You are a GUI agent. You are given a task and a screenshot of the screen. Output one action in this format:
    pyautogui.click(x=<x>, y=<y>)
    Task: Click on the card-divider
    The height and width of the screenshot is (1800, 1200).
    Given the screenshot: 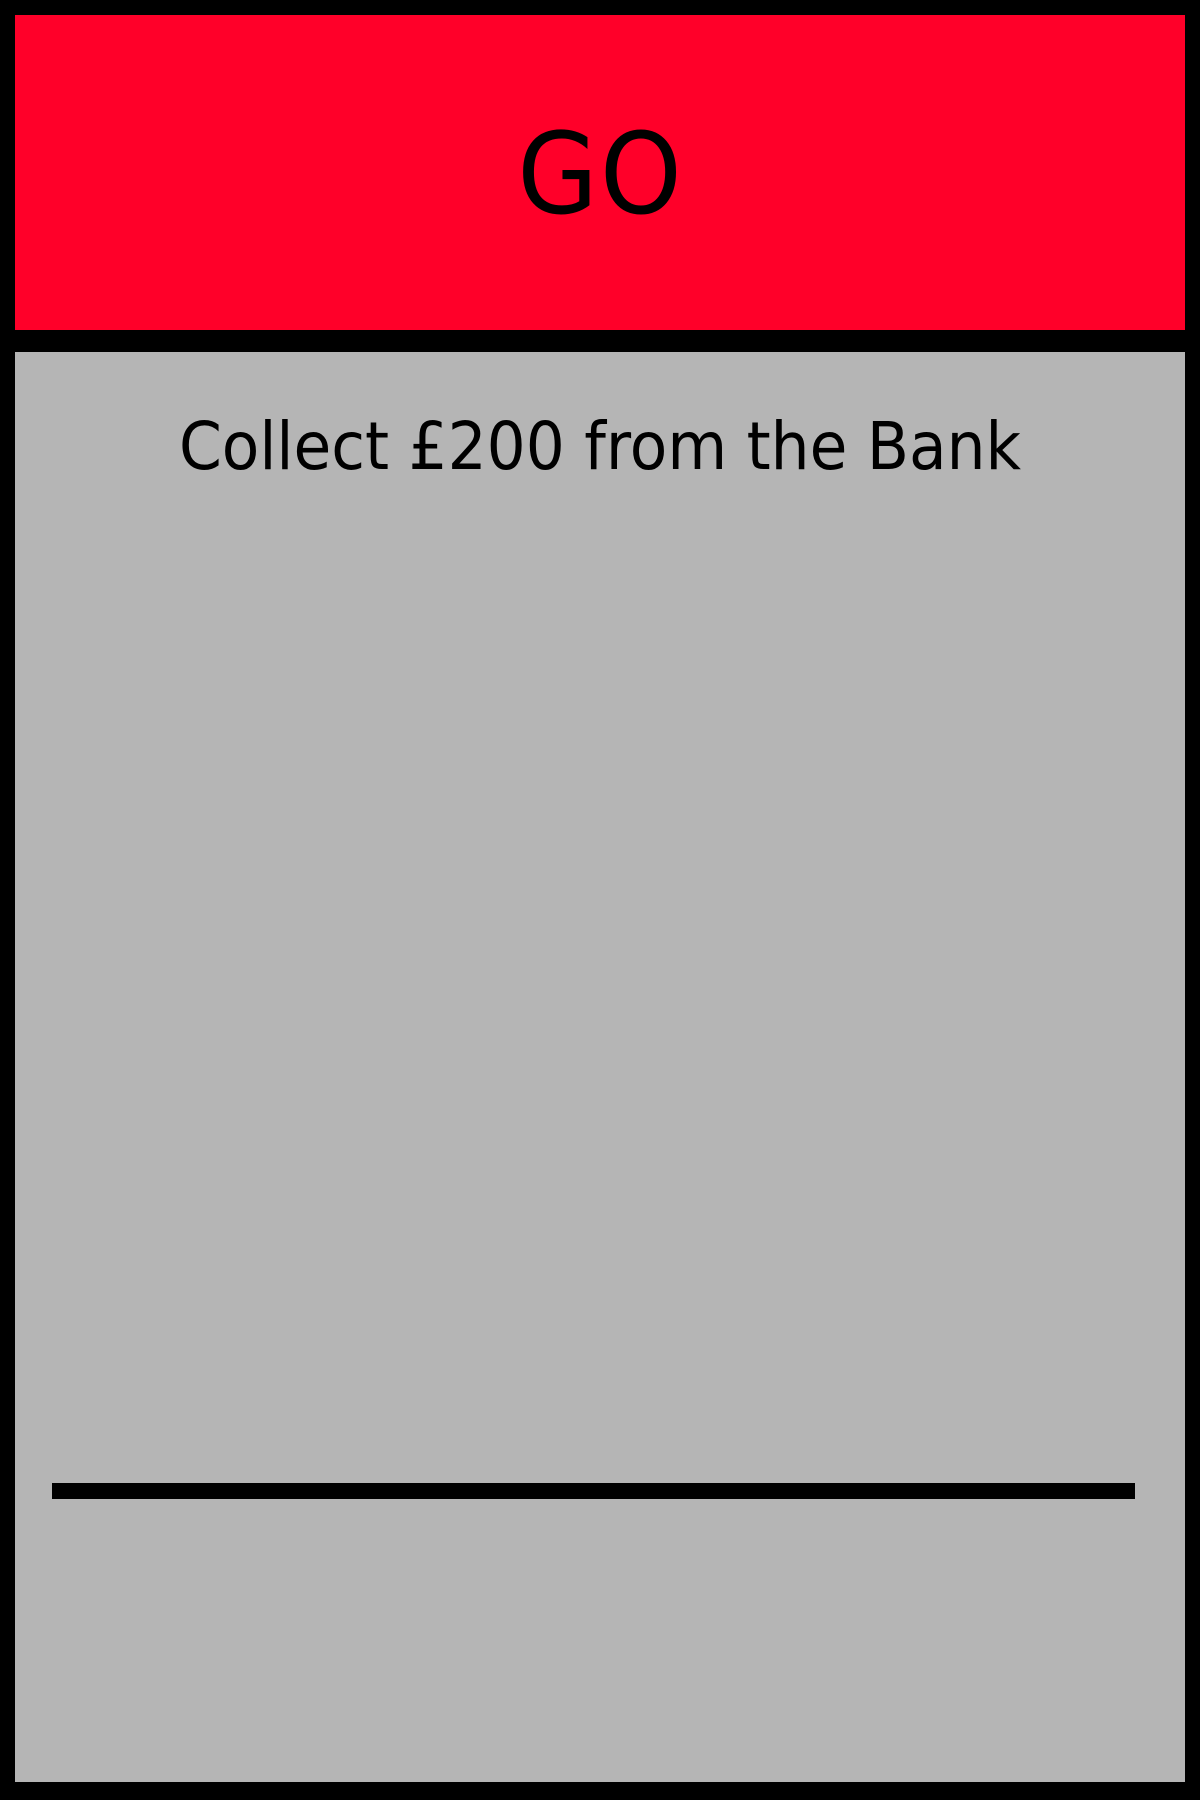 What is the action you would take?
    pyautogui.click(x=593, y=1491)
    